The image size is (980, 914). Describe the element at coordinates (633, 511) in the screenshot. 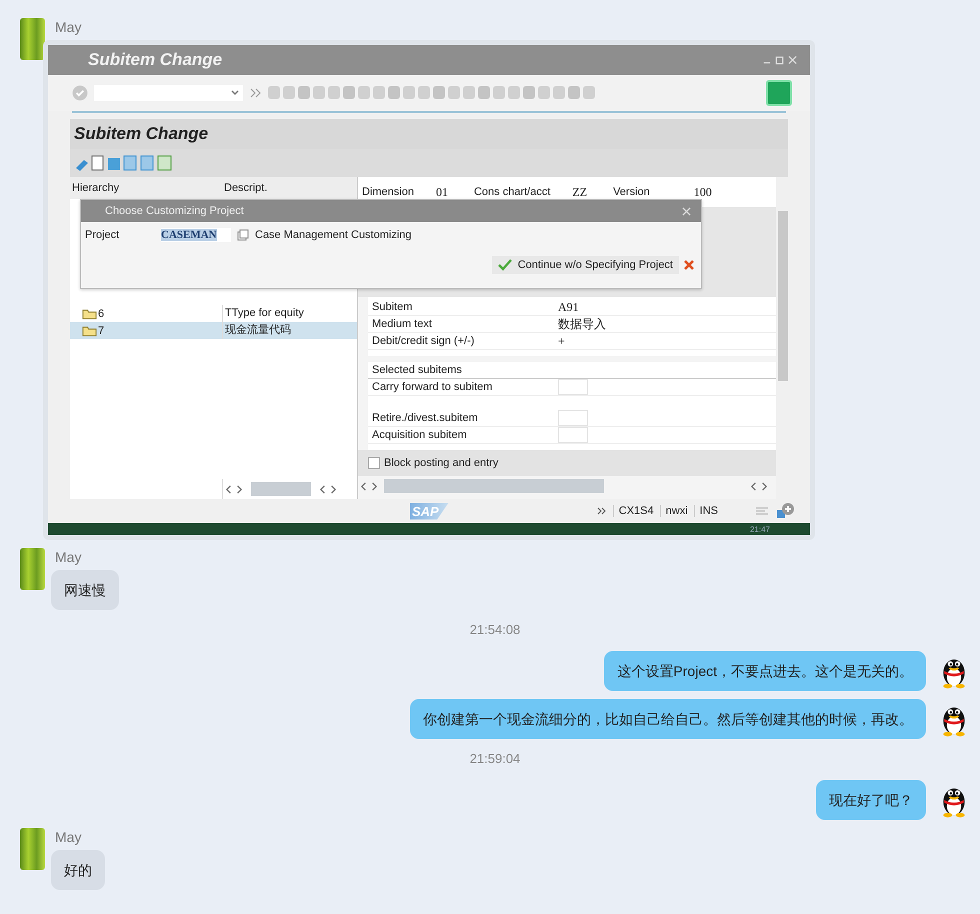

I see `status-field: CX1S4` at that location.